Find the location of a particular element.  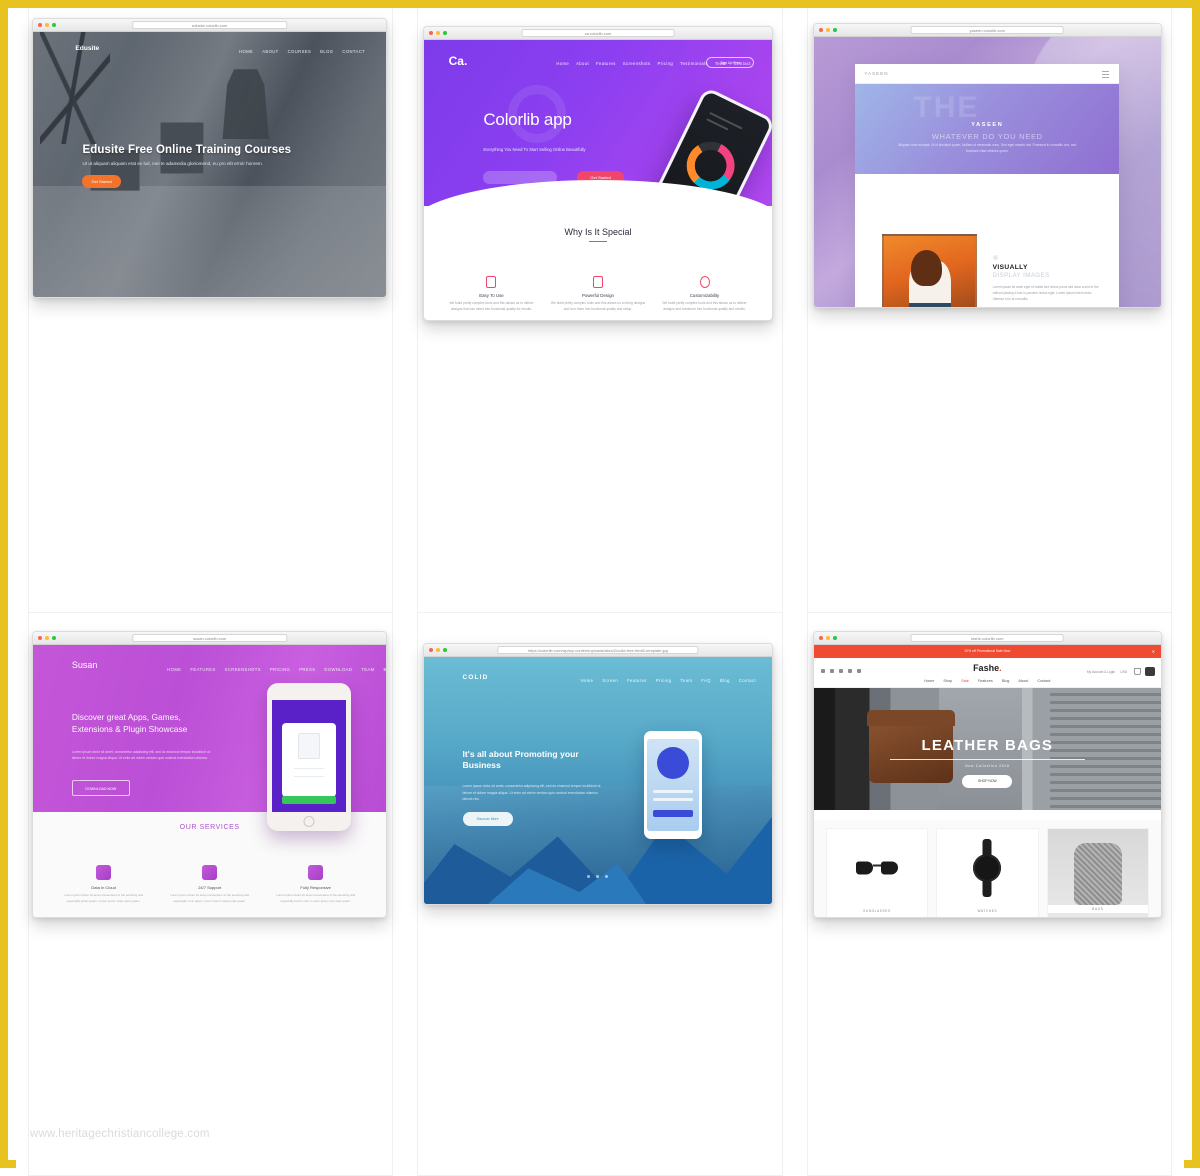

feature-title: 24/7 Support is located at coordinates (210, 887).